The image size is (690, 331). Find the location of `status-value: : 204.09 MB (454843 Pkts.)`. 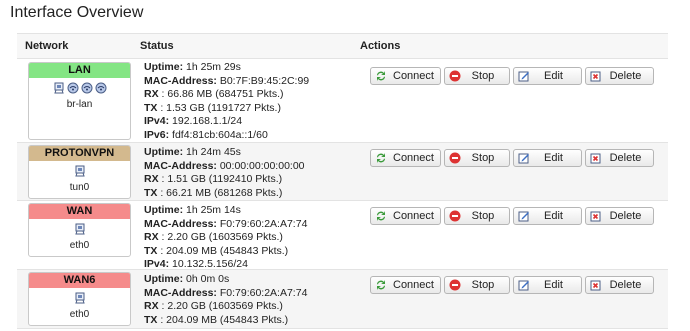

status-value: : 204.09 MB (454843 Pkts.) is located at coordinates (224, 250).